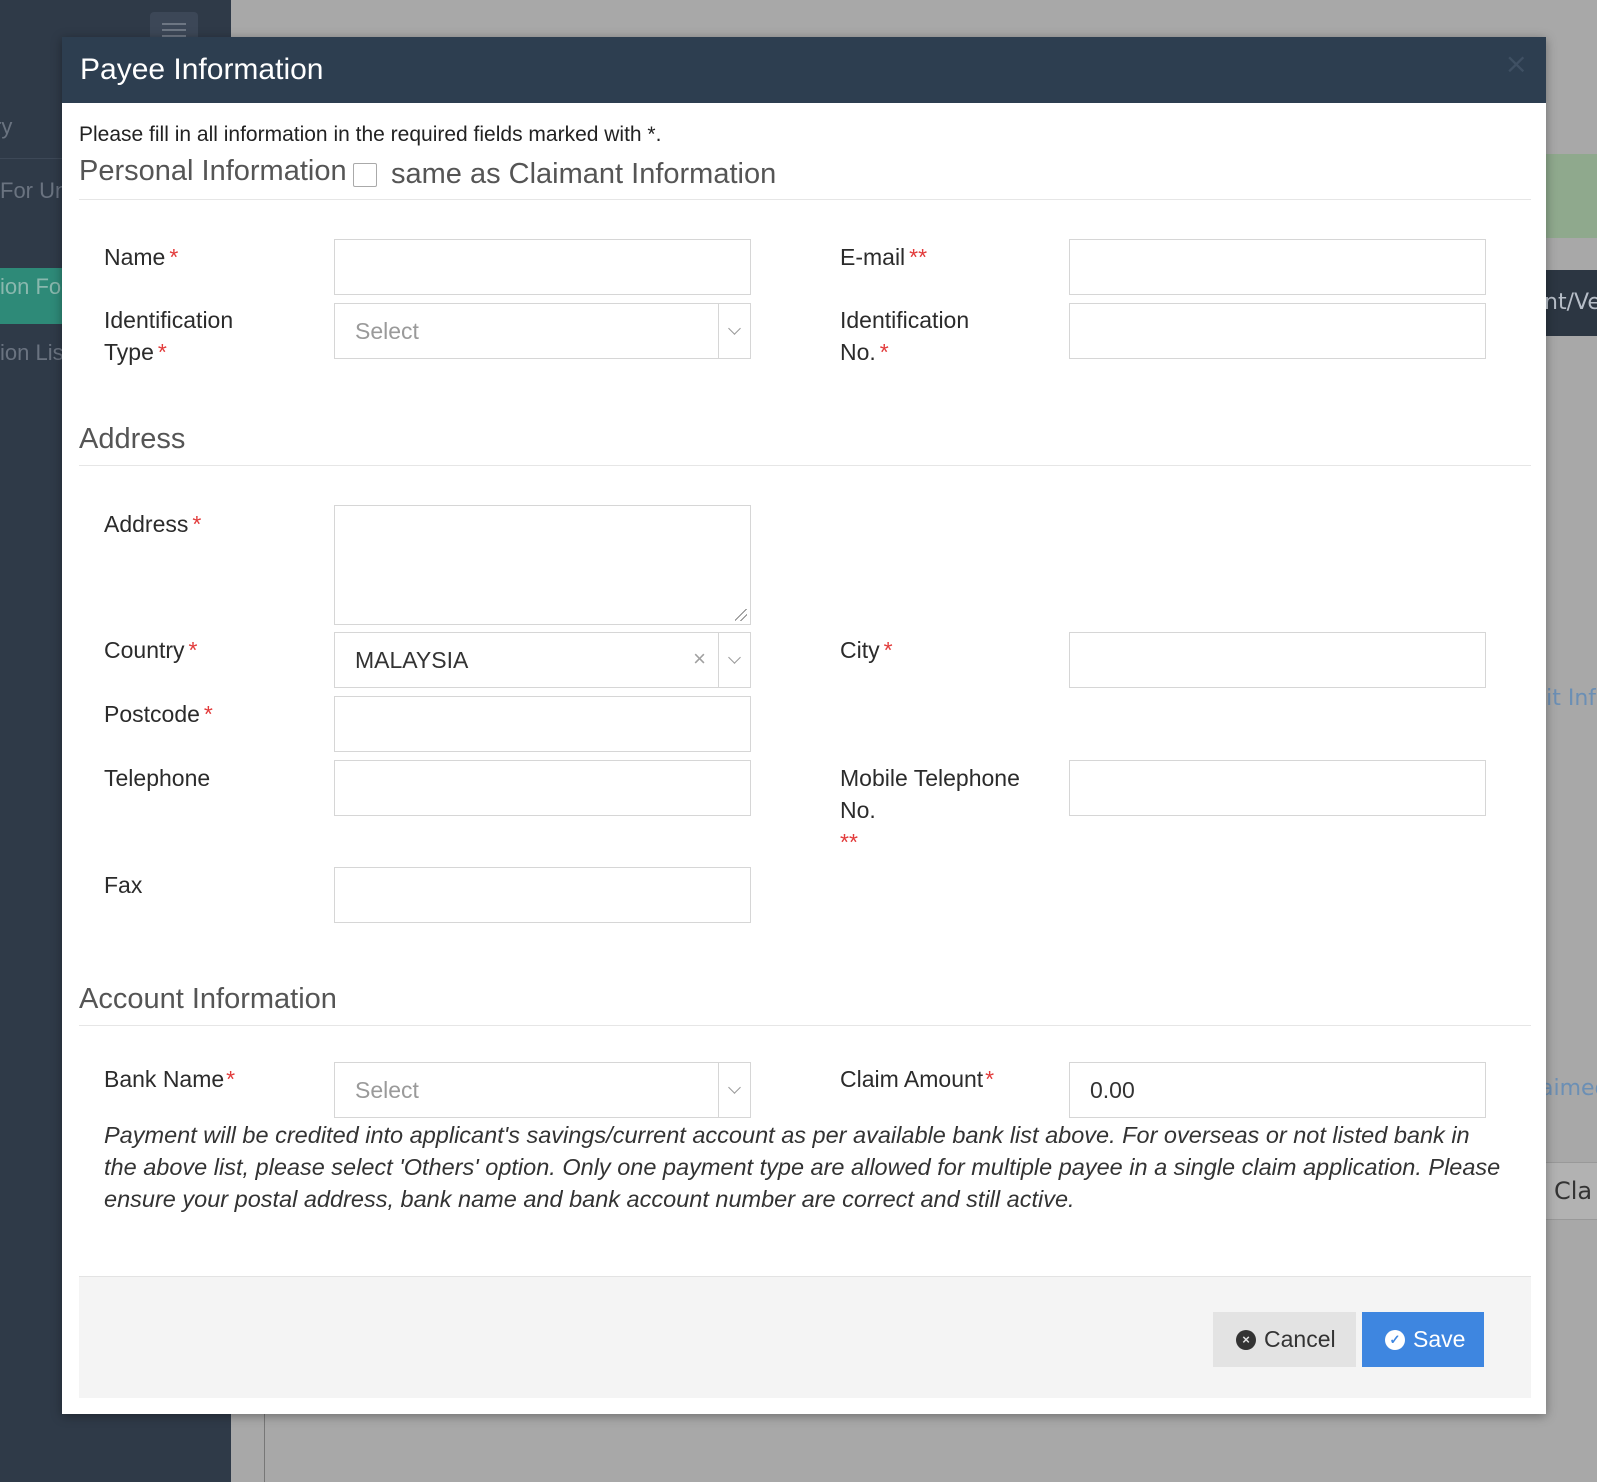 This screenshot has width=1597, height=1482. Describe the element at coordinates (1567, 1191) in the screenshot. I see `background-table-cell: Cla` at that location.